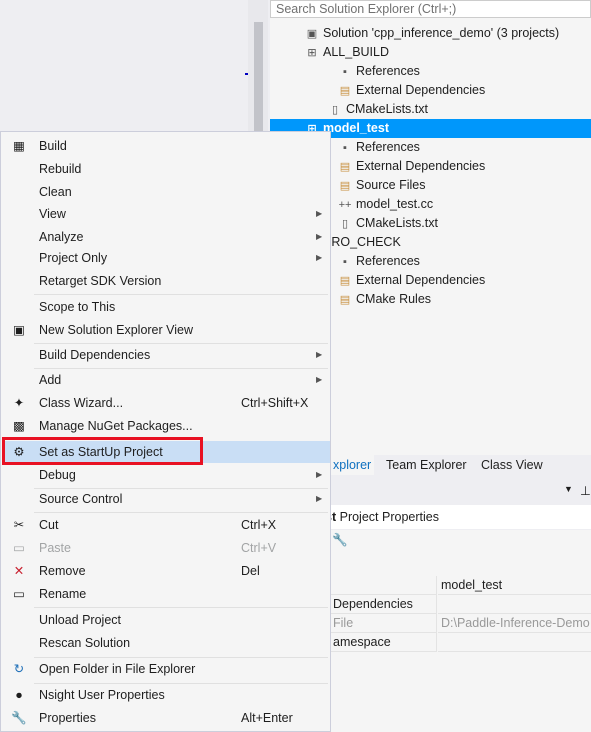 This screenshot has height=732, width=591. Describe the element at coordinates (55, 192) in the screenshot. I see `menu-item-label: Clean` at that location.